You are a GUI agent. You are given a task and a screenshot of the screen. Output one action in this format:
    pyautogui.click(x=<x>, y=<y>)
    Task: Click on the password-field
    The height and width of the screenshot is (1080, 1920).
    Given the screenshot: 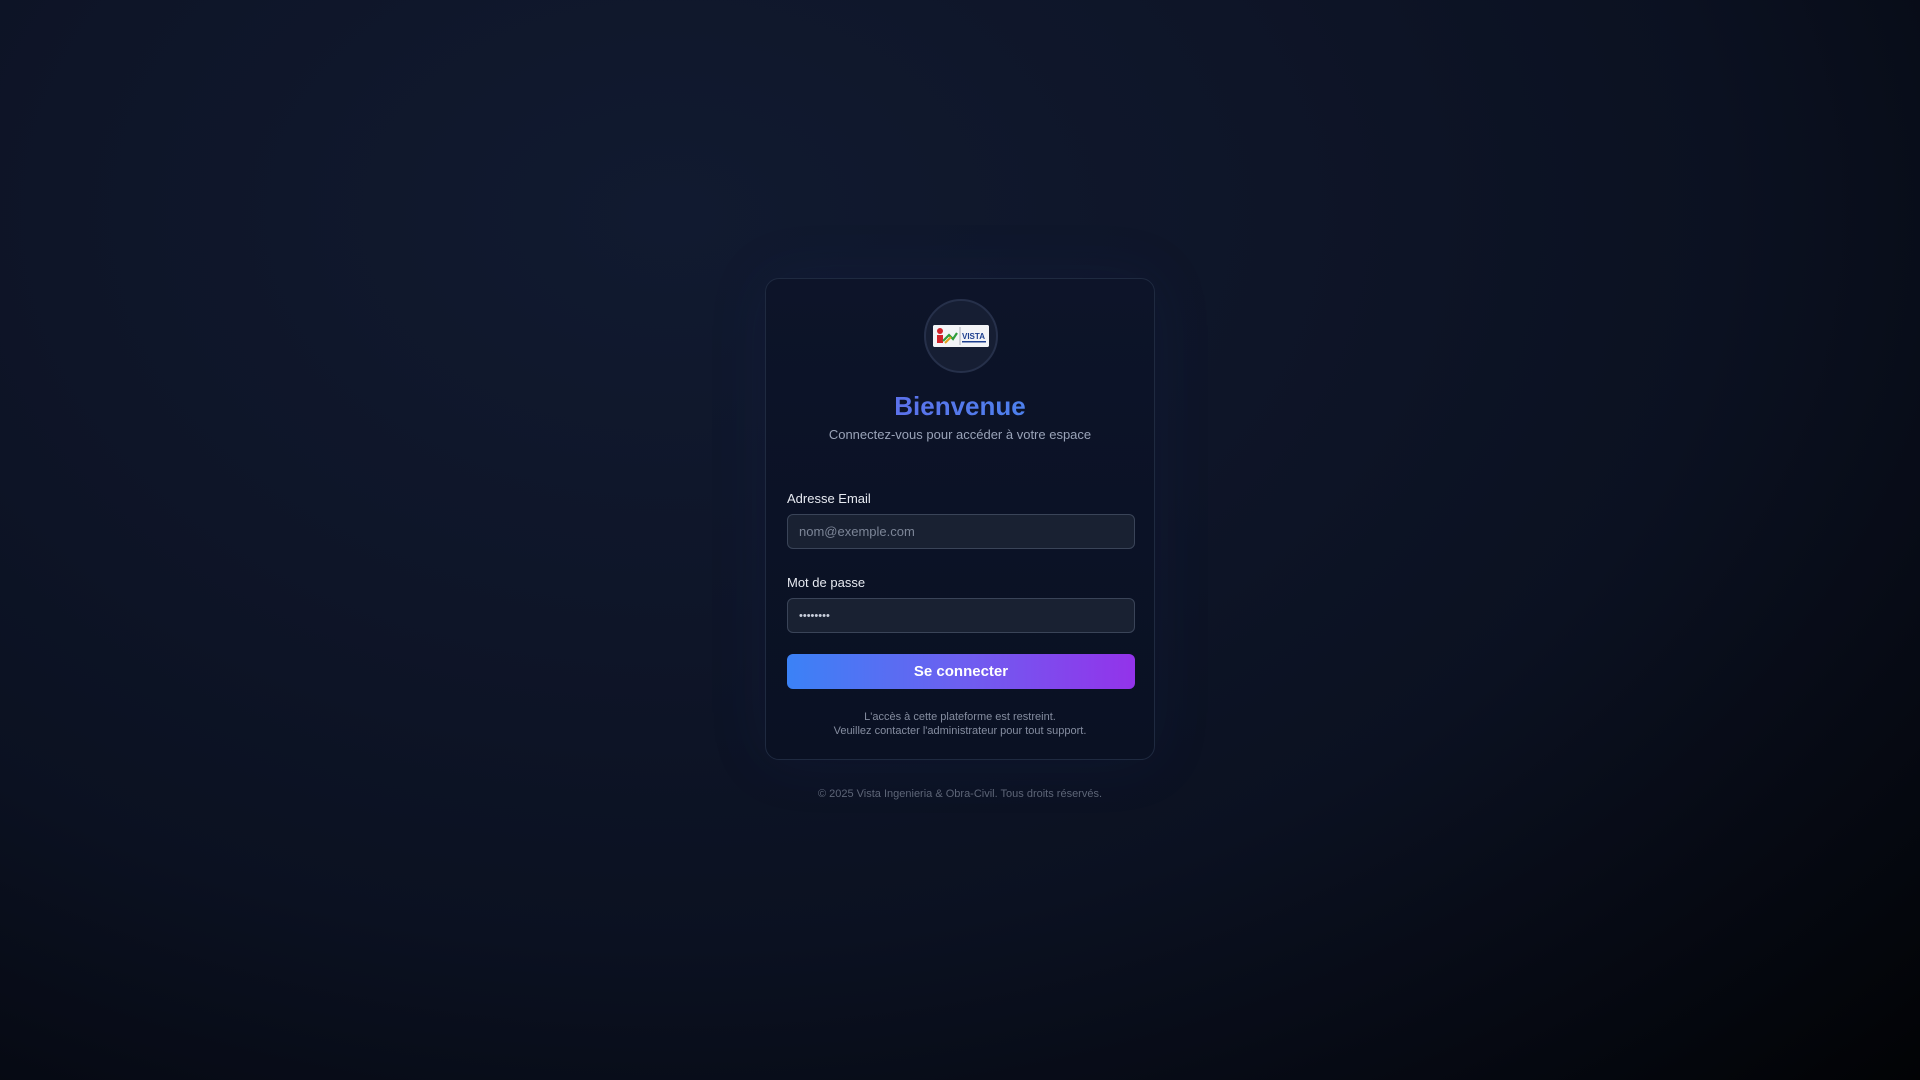 What is the action you would take?
    pyautogui.click(x=961, y=615)
    